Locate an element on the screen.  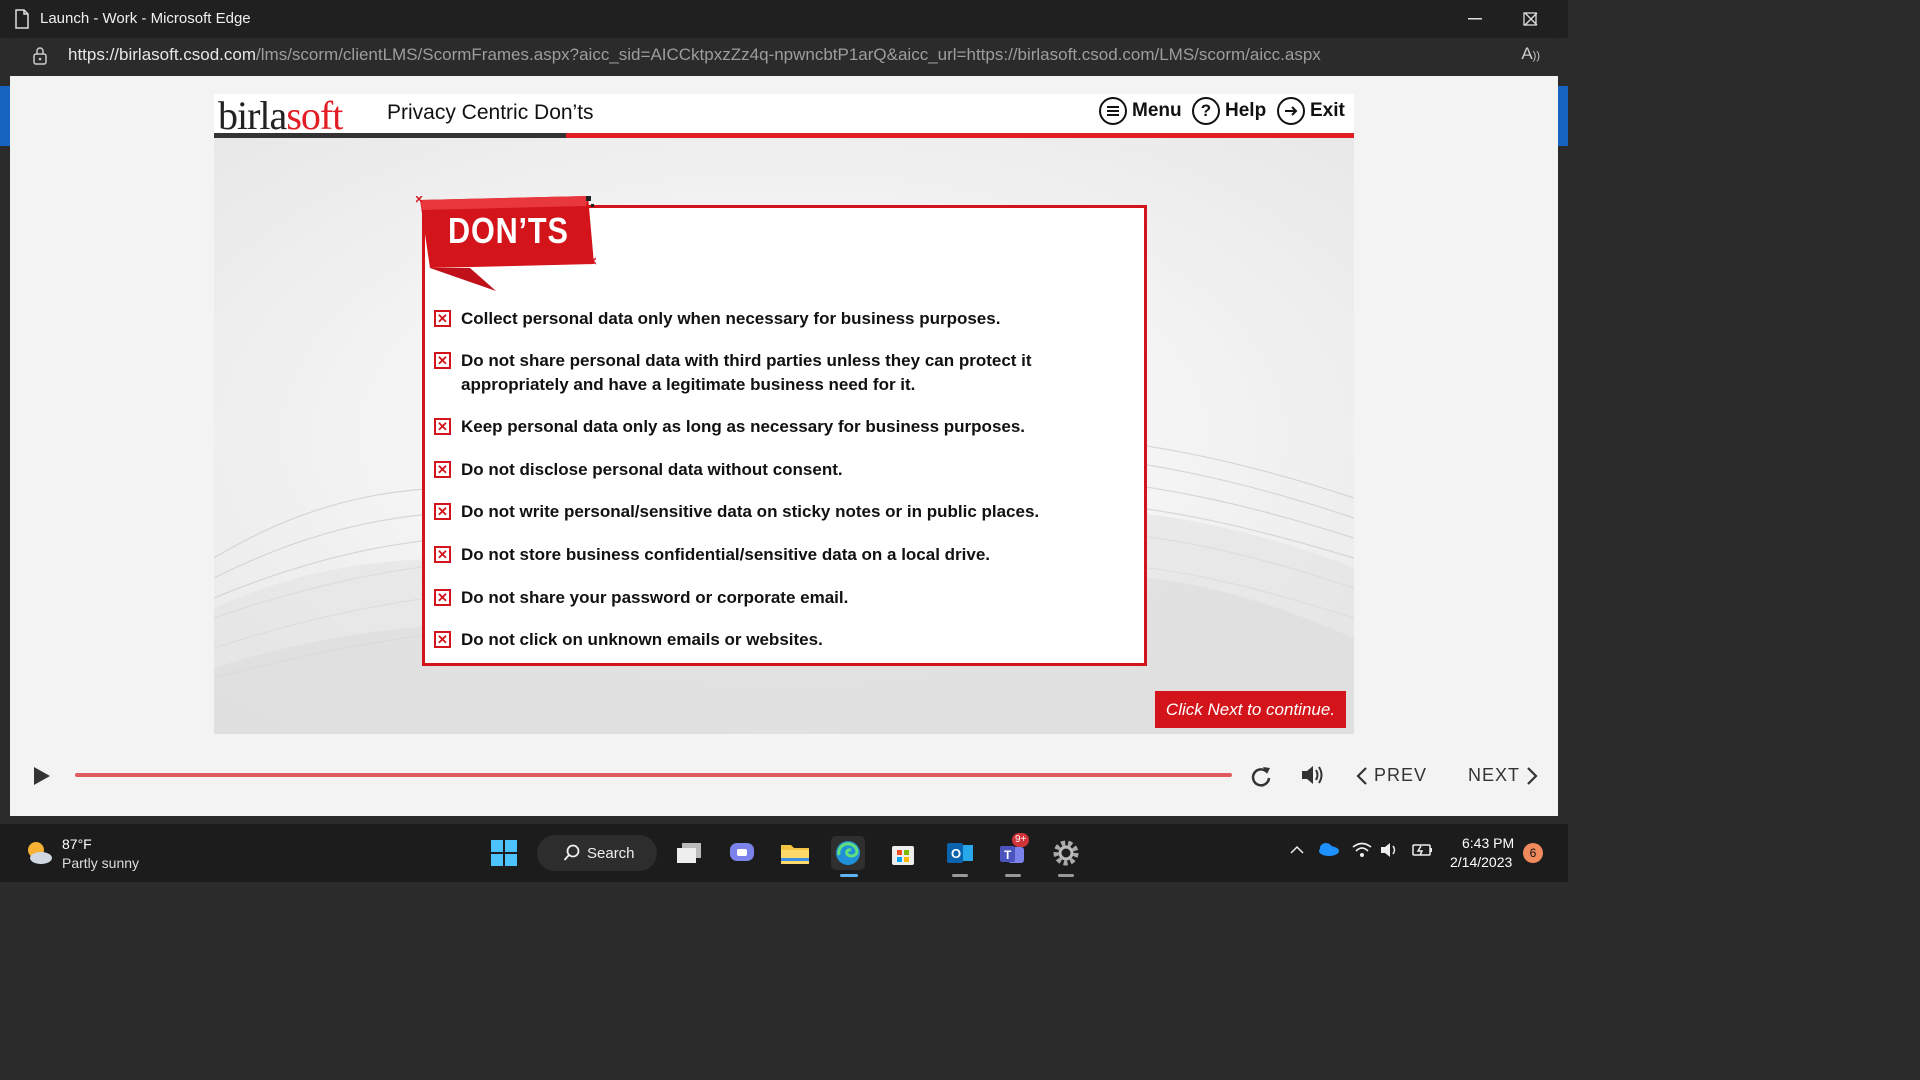
close-icon is located at coordinates (1531, 19).